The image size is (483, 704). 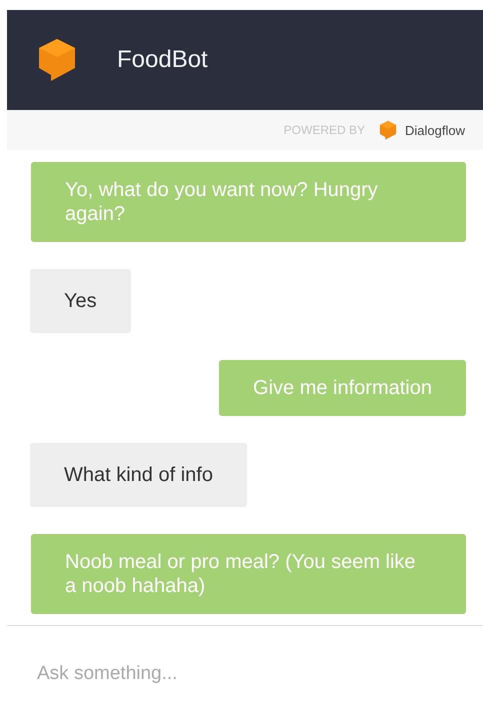 What do you see at coordinates (342, 388) in the screenshot?
I see `bot-message: Give me information` at bounding box center [342, 388].